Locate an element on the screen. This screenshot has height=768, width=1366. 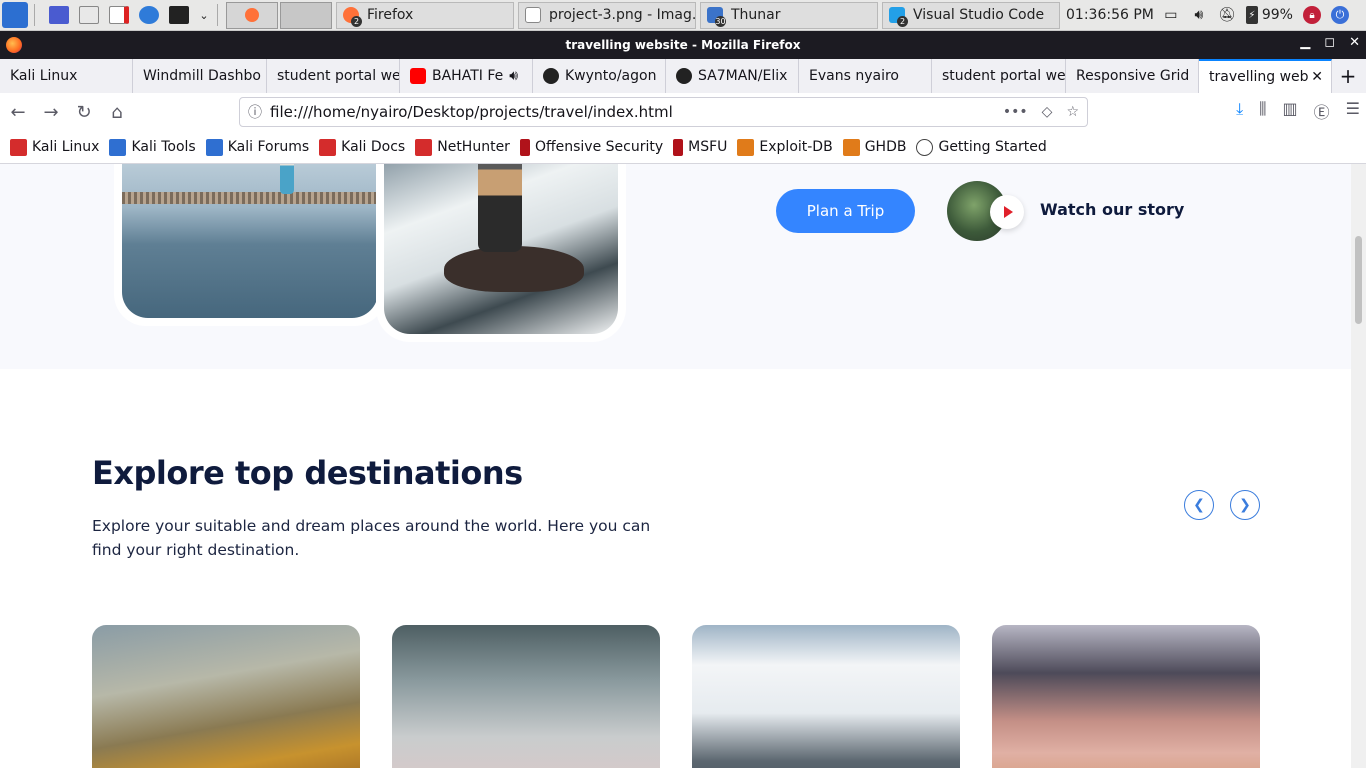
speaker-icon: 🔊︎ is located at coordinates (513, 76).